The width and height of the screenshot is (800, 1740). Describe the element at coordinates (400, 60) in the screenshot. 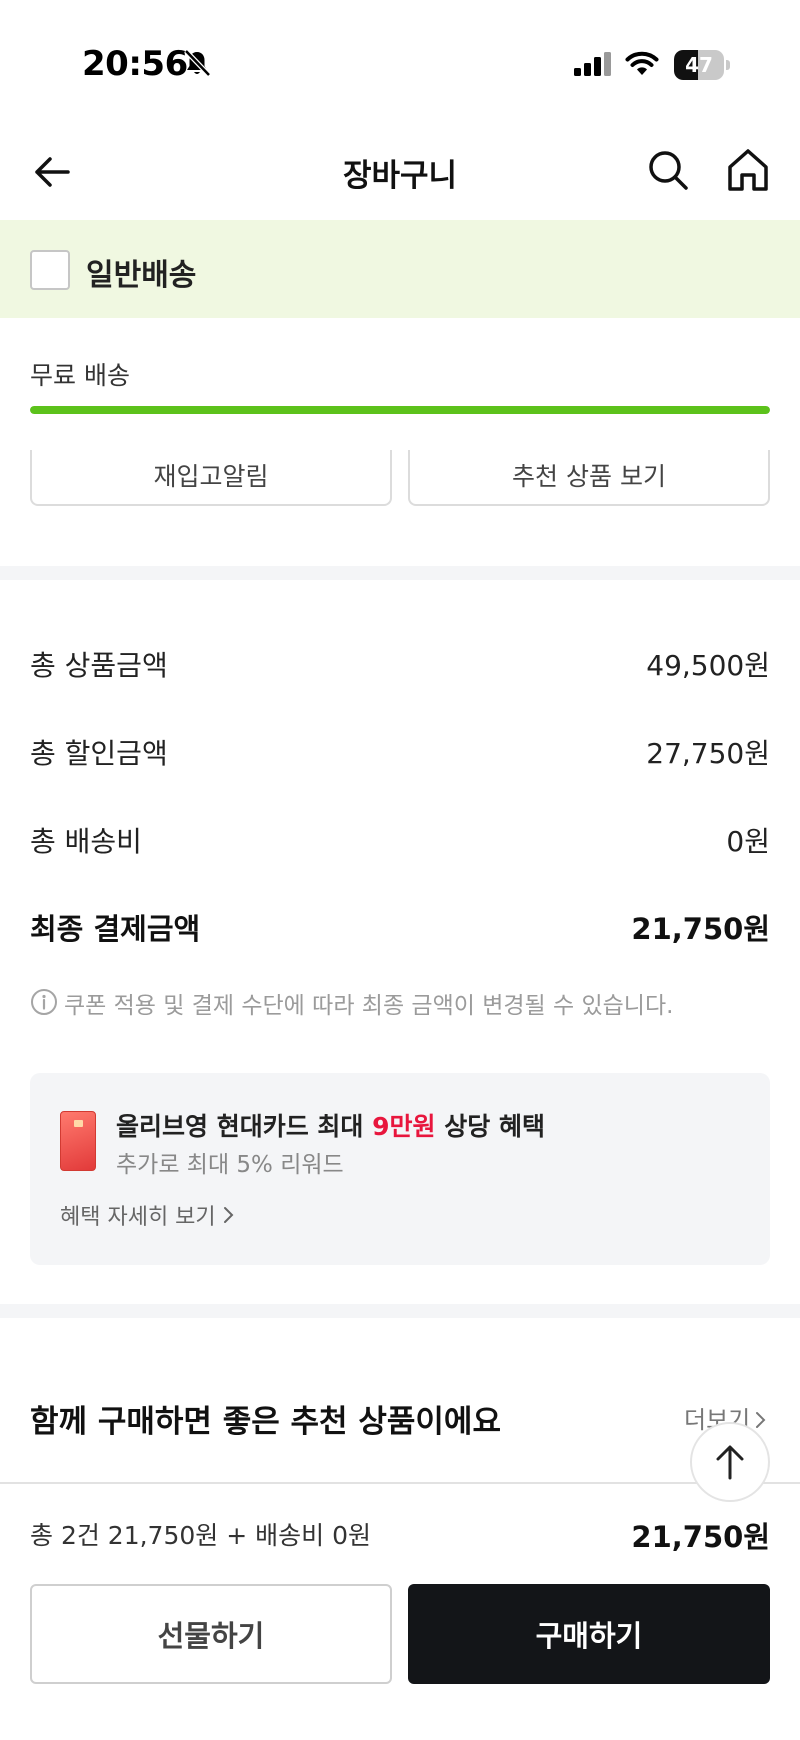

I see `status-bar: 20:56 47` at that location.